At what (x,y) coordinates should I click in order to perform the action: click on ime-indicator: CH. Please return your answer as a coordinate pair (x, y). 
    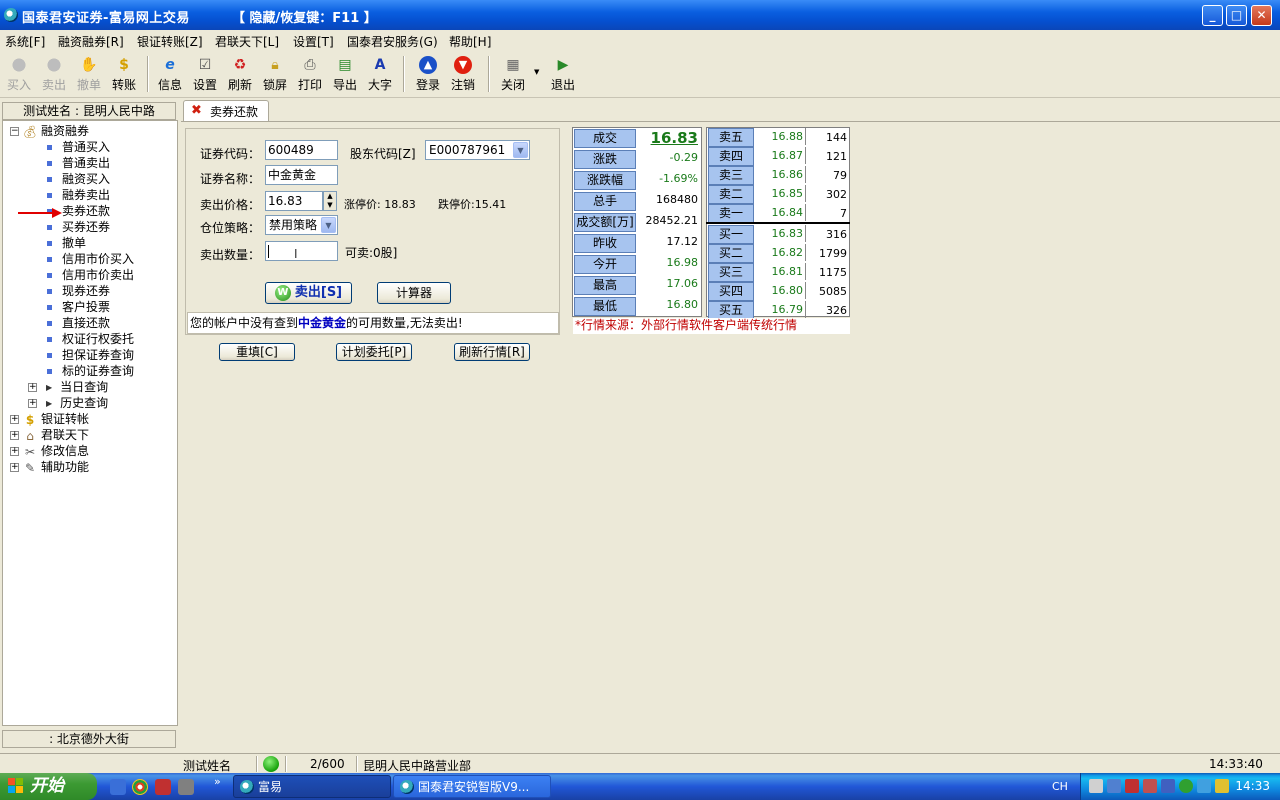
    Looking at the image, I should click on (1060, 786).